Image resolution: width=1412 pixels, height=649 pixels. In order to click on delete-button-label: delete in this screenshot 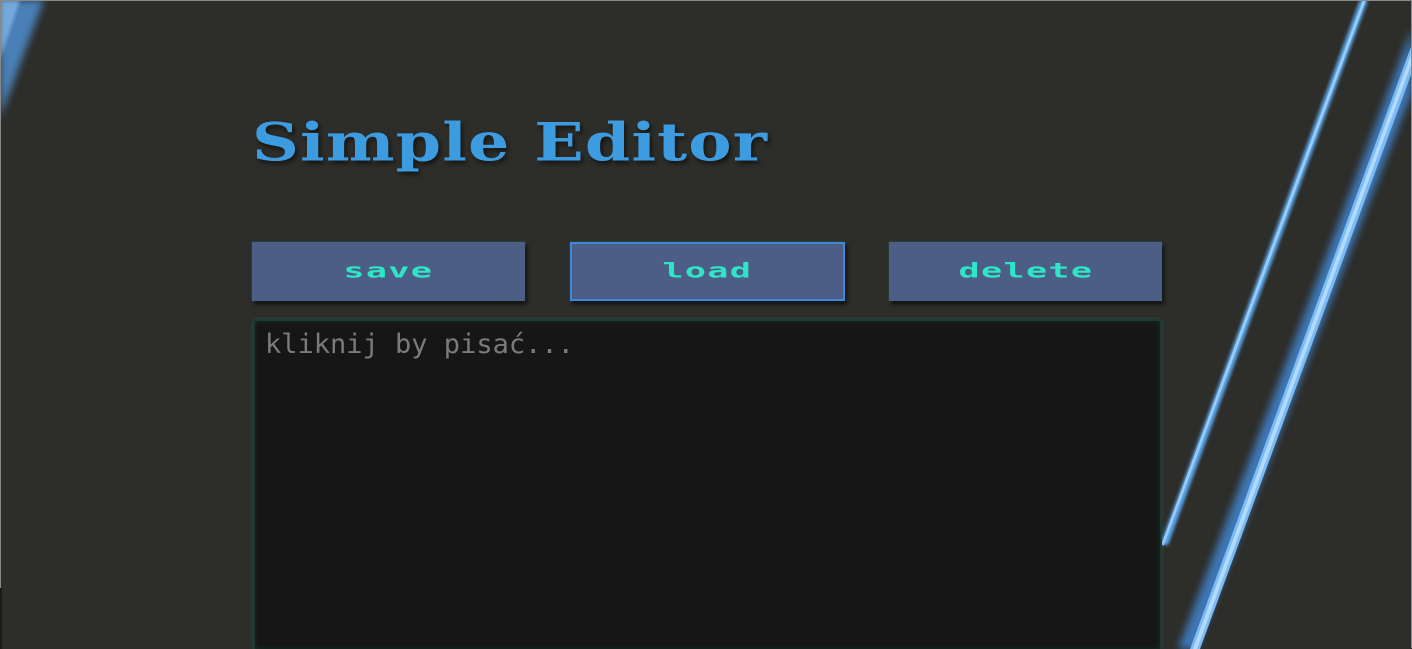, I will do `click(1025, 271)`.